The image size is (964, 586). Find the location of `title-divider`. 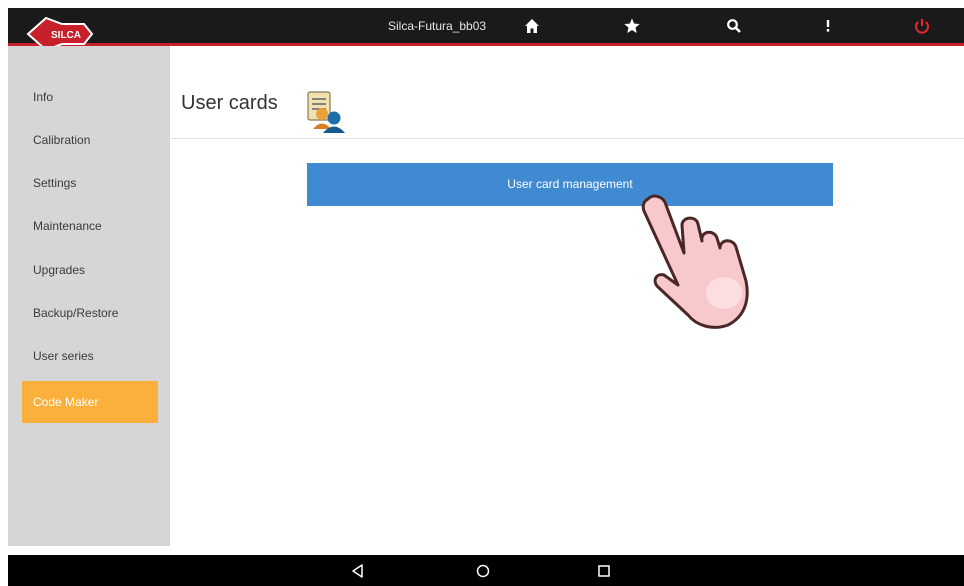

title-divider is located at coordinates (567, 138).